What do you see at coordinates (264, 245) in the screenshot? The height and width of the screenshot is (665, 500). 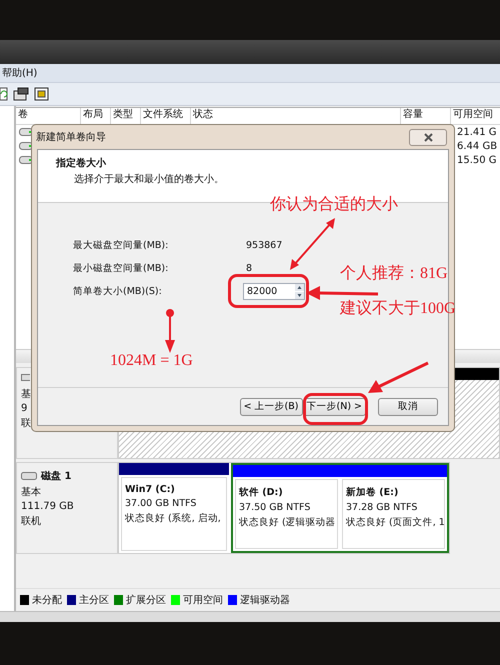 I see `field-value: 953867` at bounding box center [264, 245].